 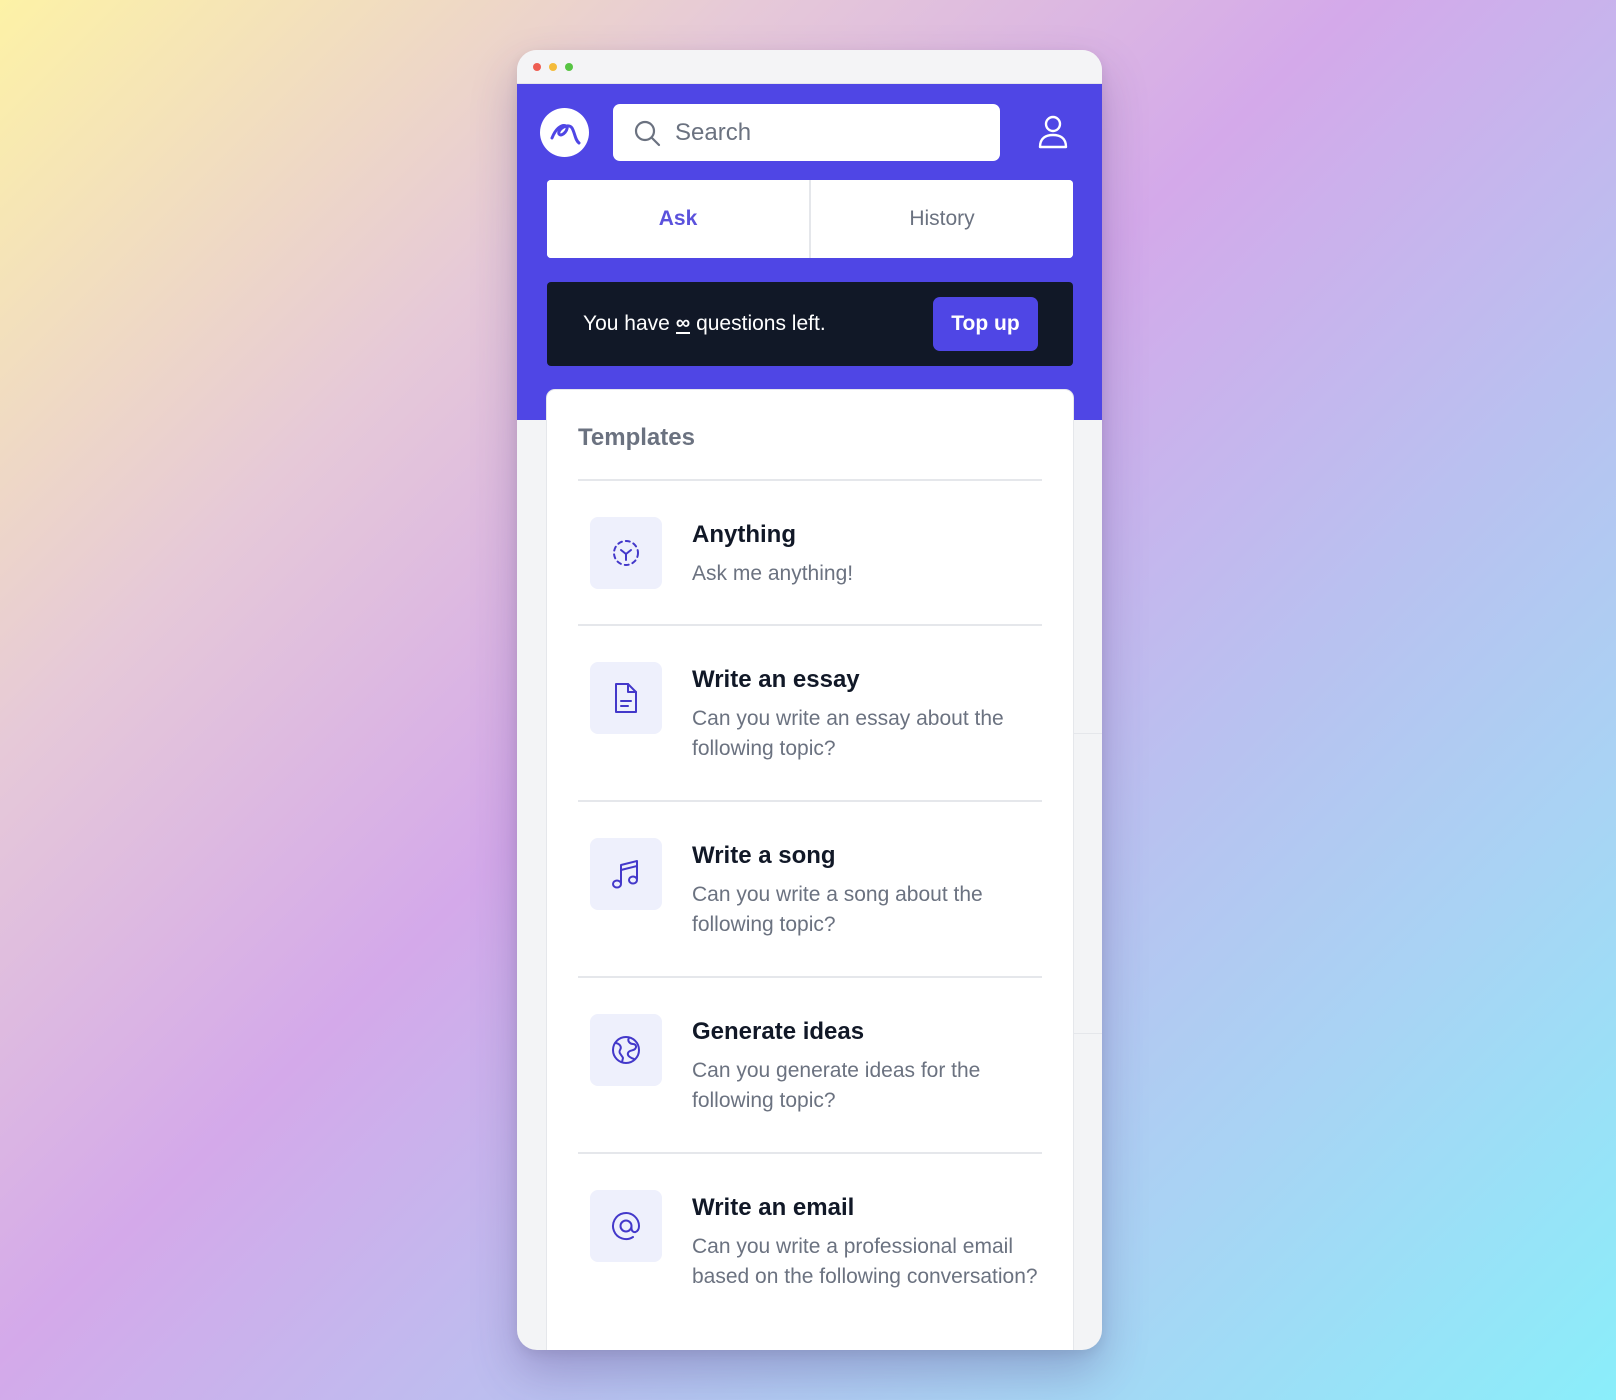 What do you see at coordinates (810, 553) in the screenshot?
I see `template-anything: Anything Ask me anything!` at bounding box center [810, 553].